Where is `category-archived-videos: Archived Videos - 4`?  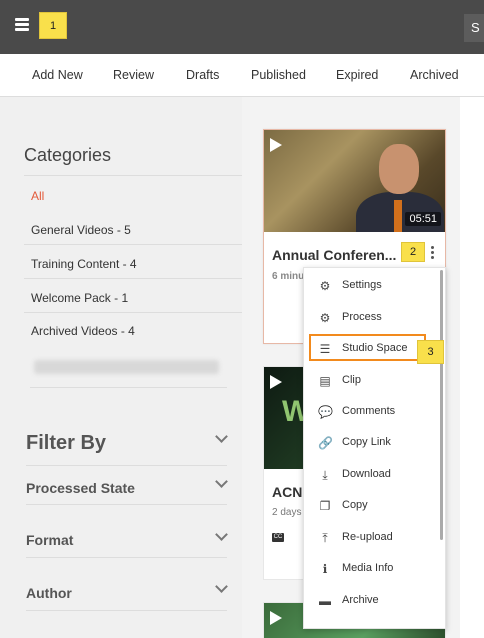
category-archived-videos: Archived Videos - 4 is located at coordinates (83, 331).